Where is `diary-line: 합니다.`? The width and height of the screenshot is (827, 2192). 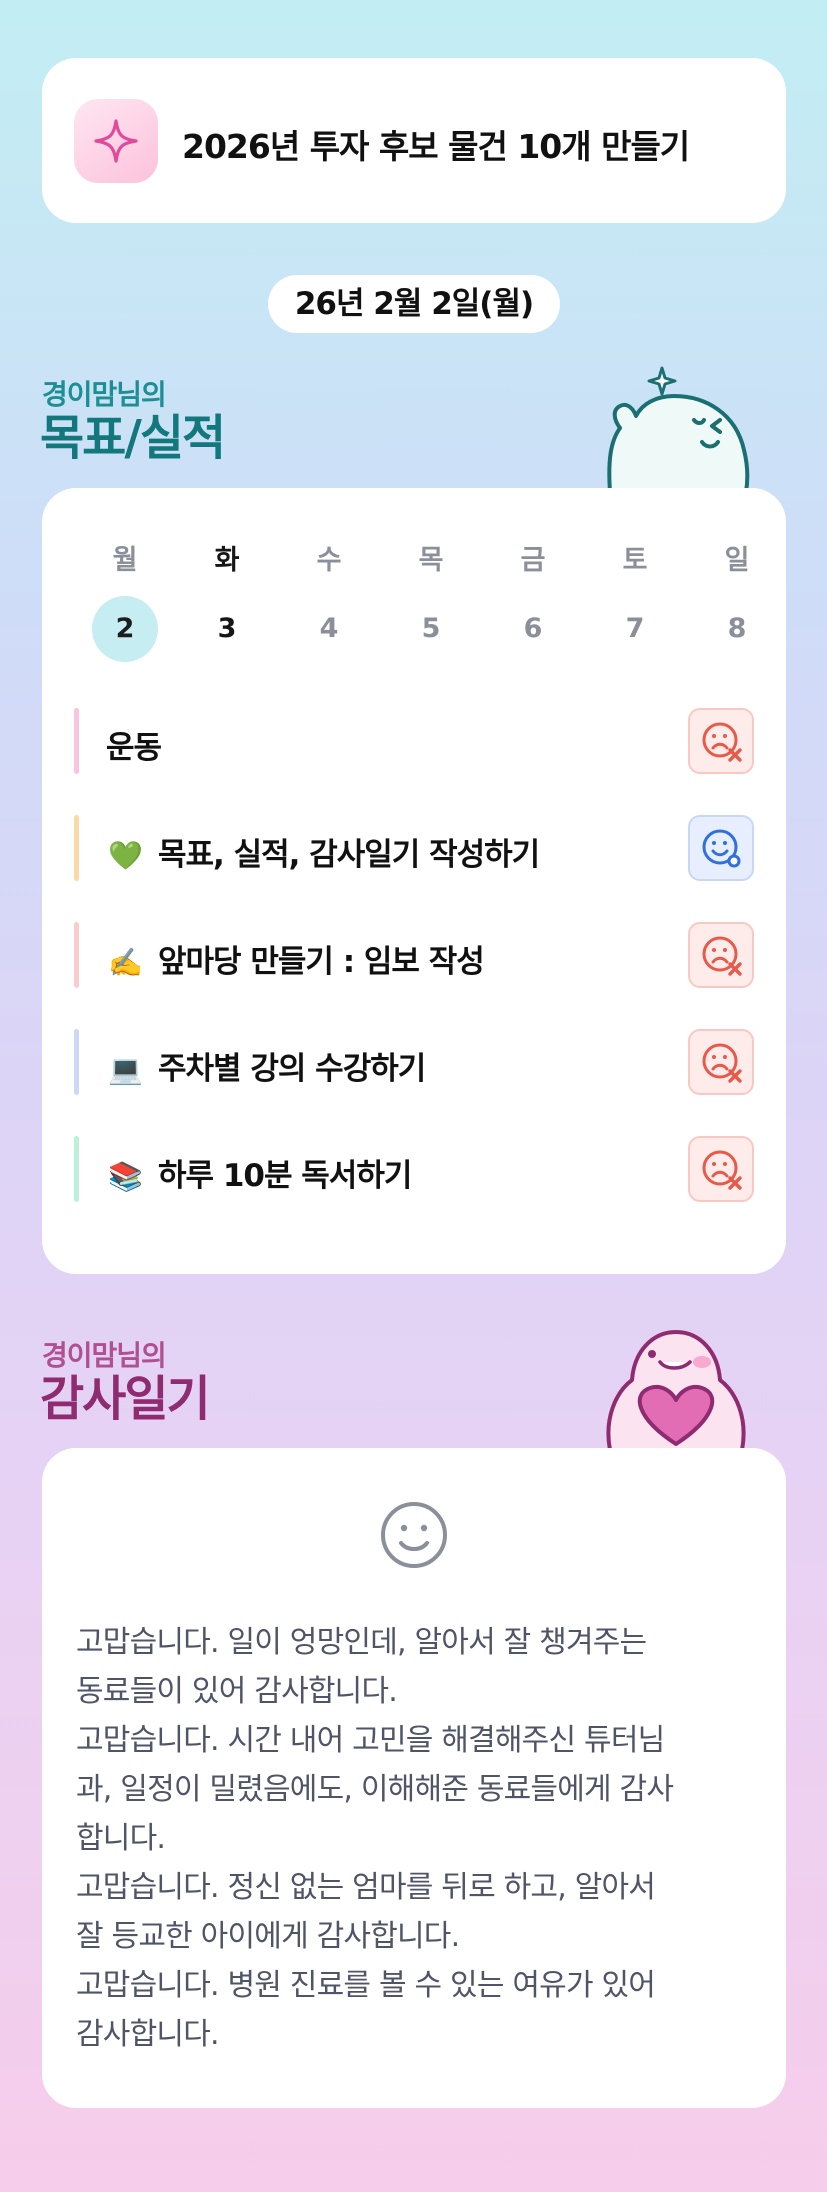
diary-line: 합니다. is located at coordinates (121, 1838).